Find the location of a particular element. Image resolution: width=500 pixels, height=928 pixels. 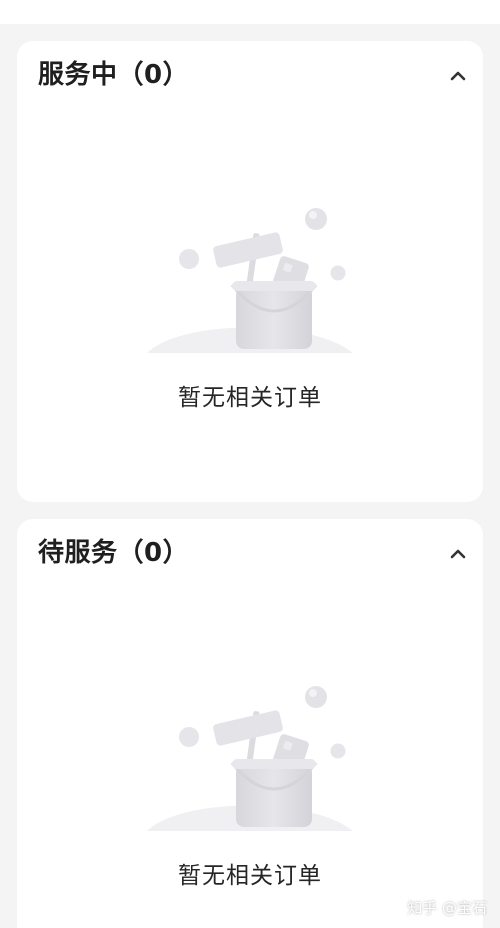

section-title: 服务中（0） is located at coordinates (114, 75).